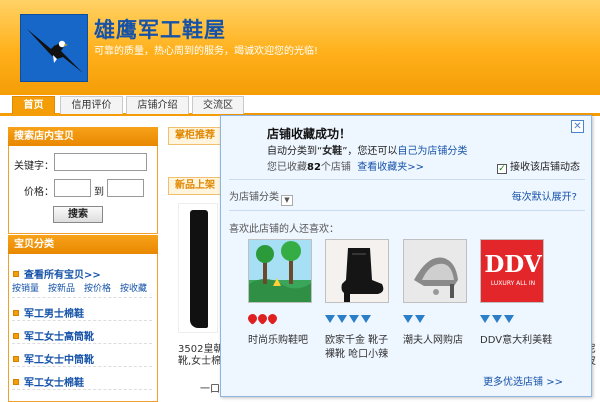  Describe the element at coordinates (287, 200) in the screenshot. I see `chevron-down-icon: ▼` at that location.